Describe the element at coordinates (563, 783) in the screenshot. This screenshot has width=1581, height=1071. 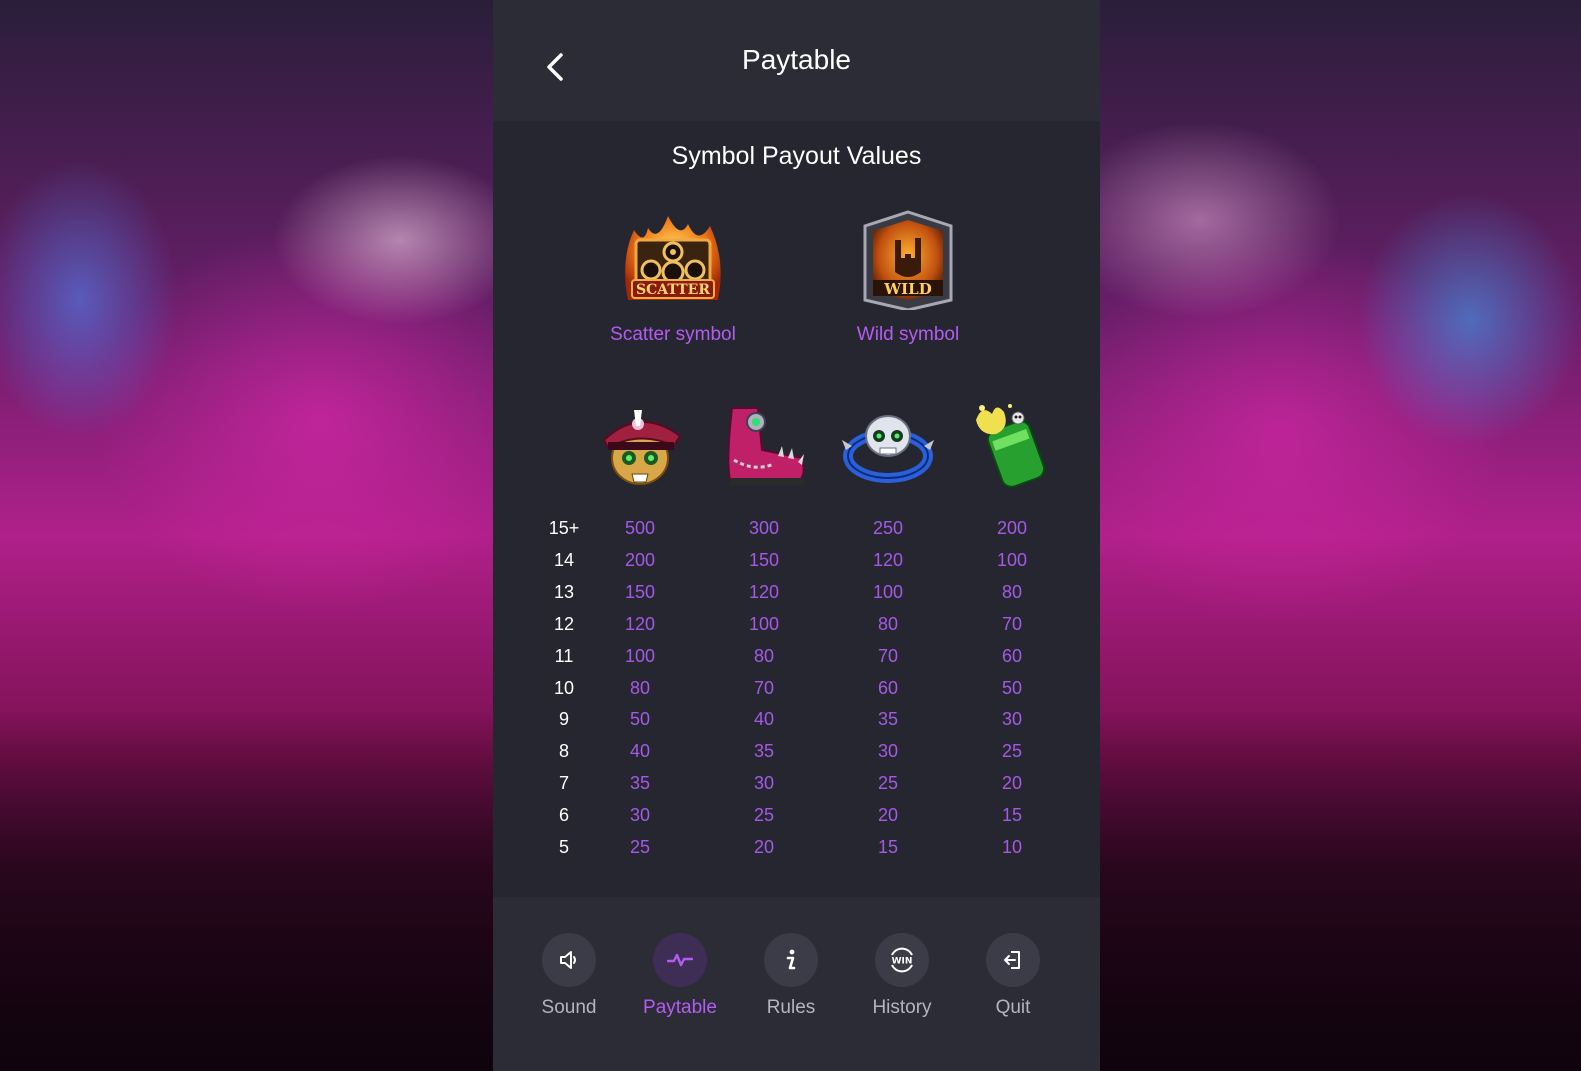
I see `row-count-label: 7` at that location.